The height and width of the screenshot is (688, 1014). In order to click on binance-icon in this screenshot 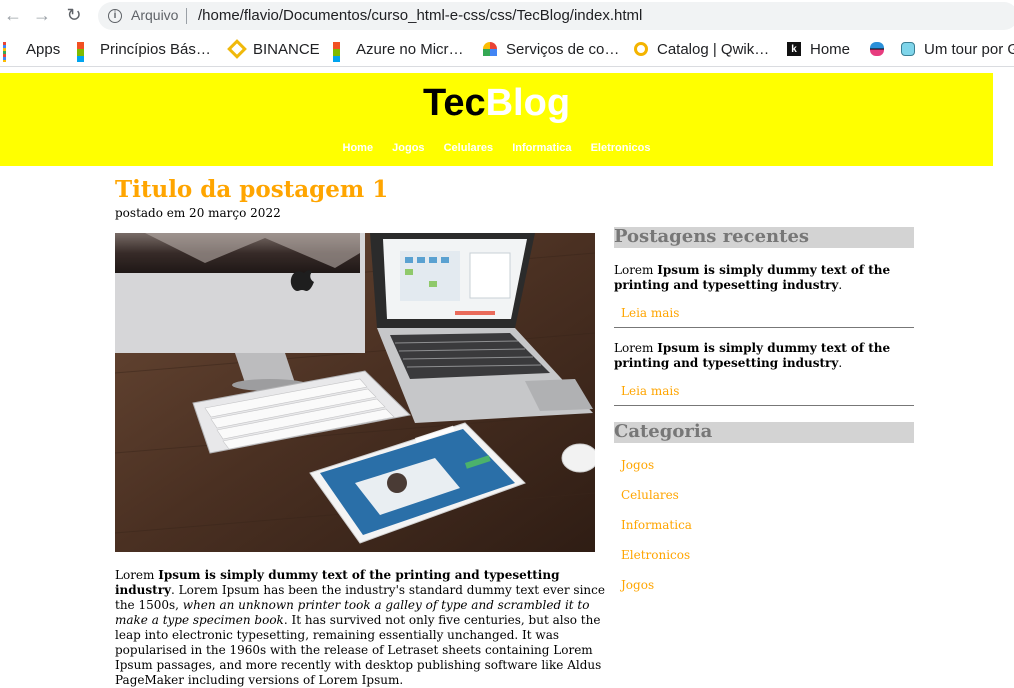, I will do `click(237, 49)`.